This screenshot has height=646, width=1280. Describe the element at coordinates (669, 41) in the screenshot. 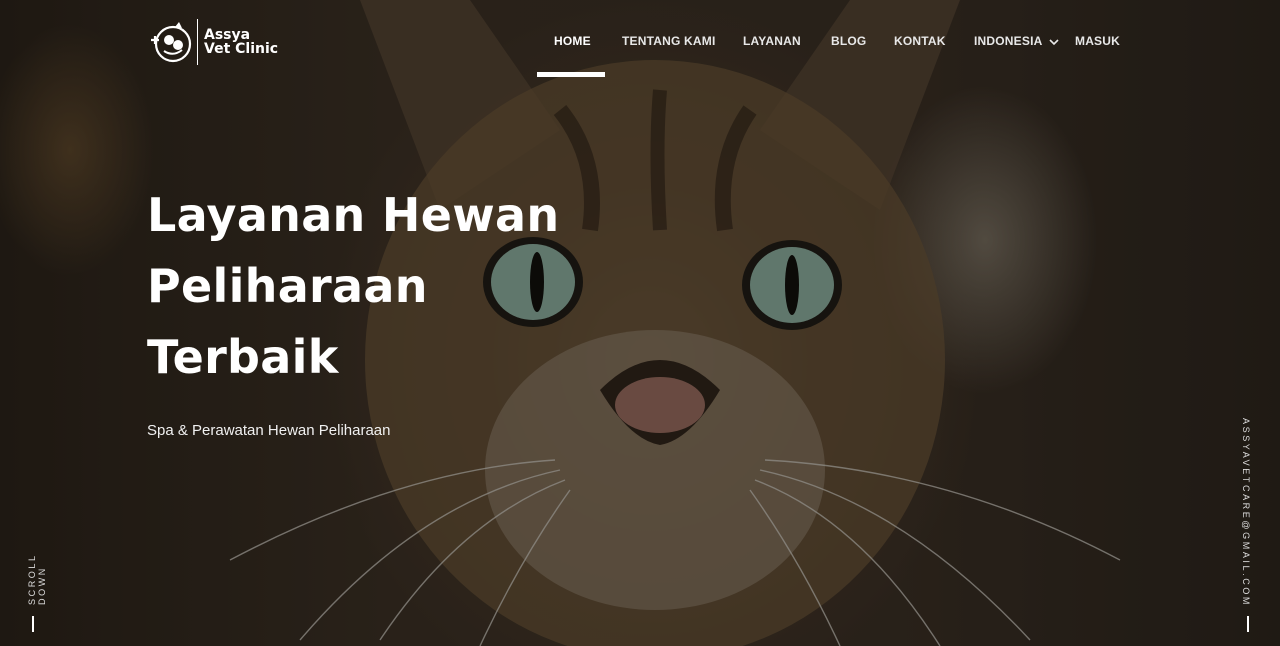

I see `nav-item-tentang-kami: TENTANG KAMI` at that location.